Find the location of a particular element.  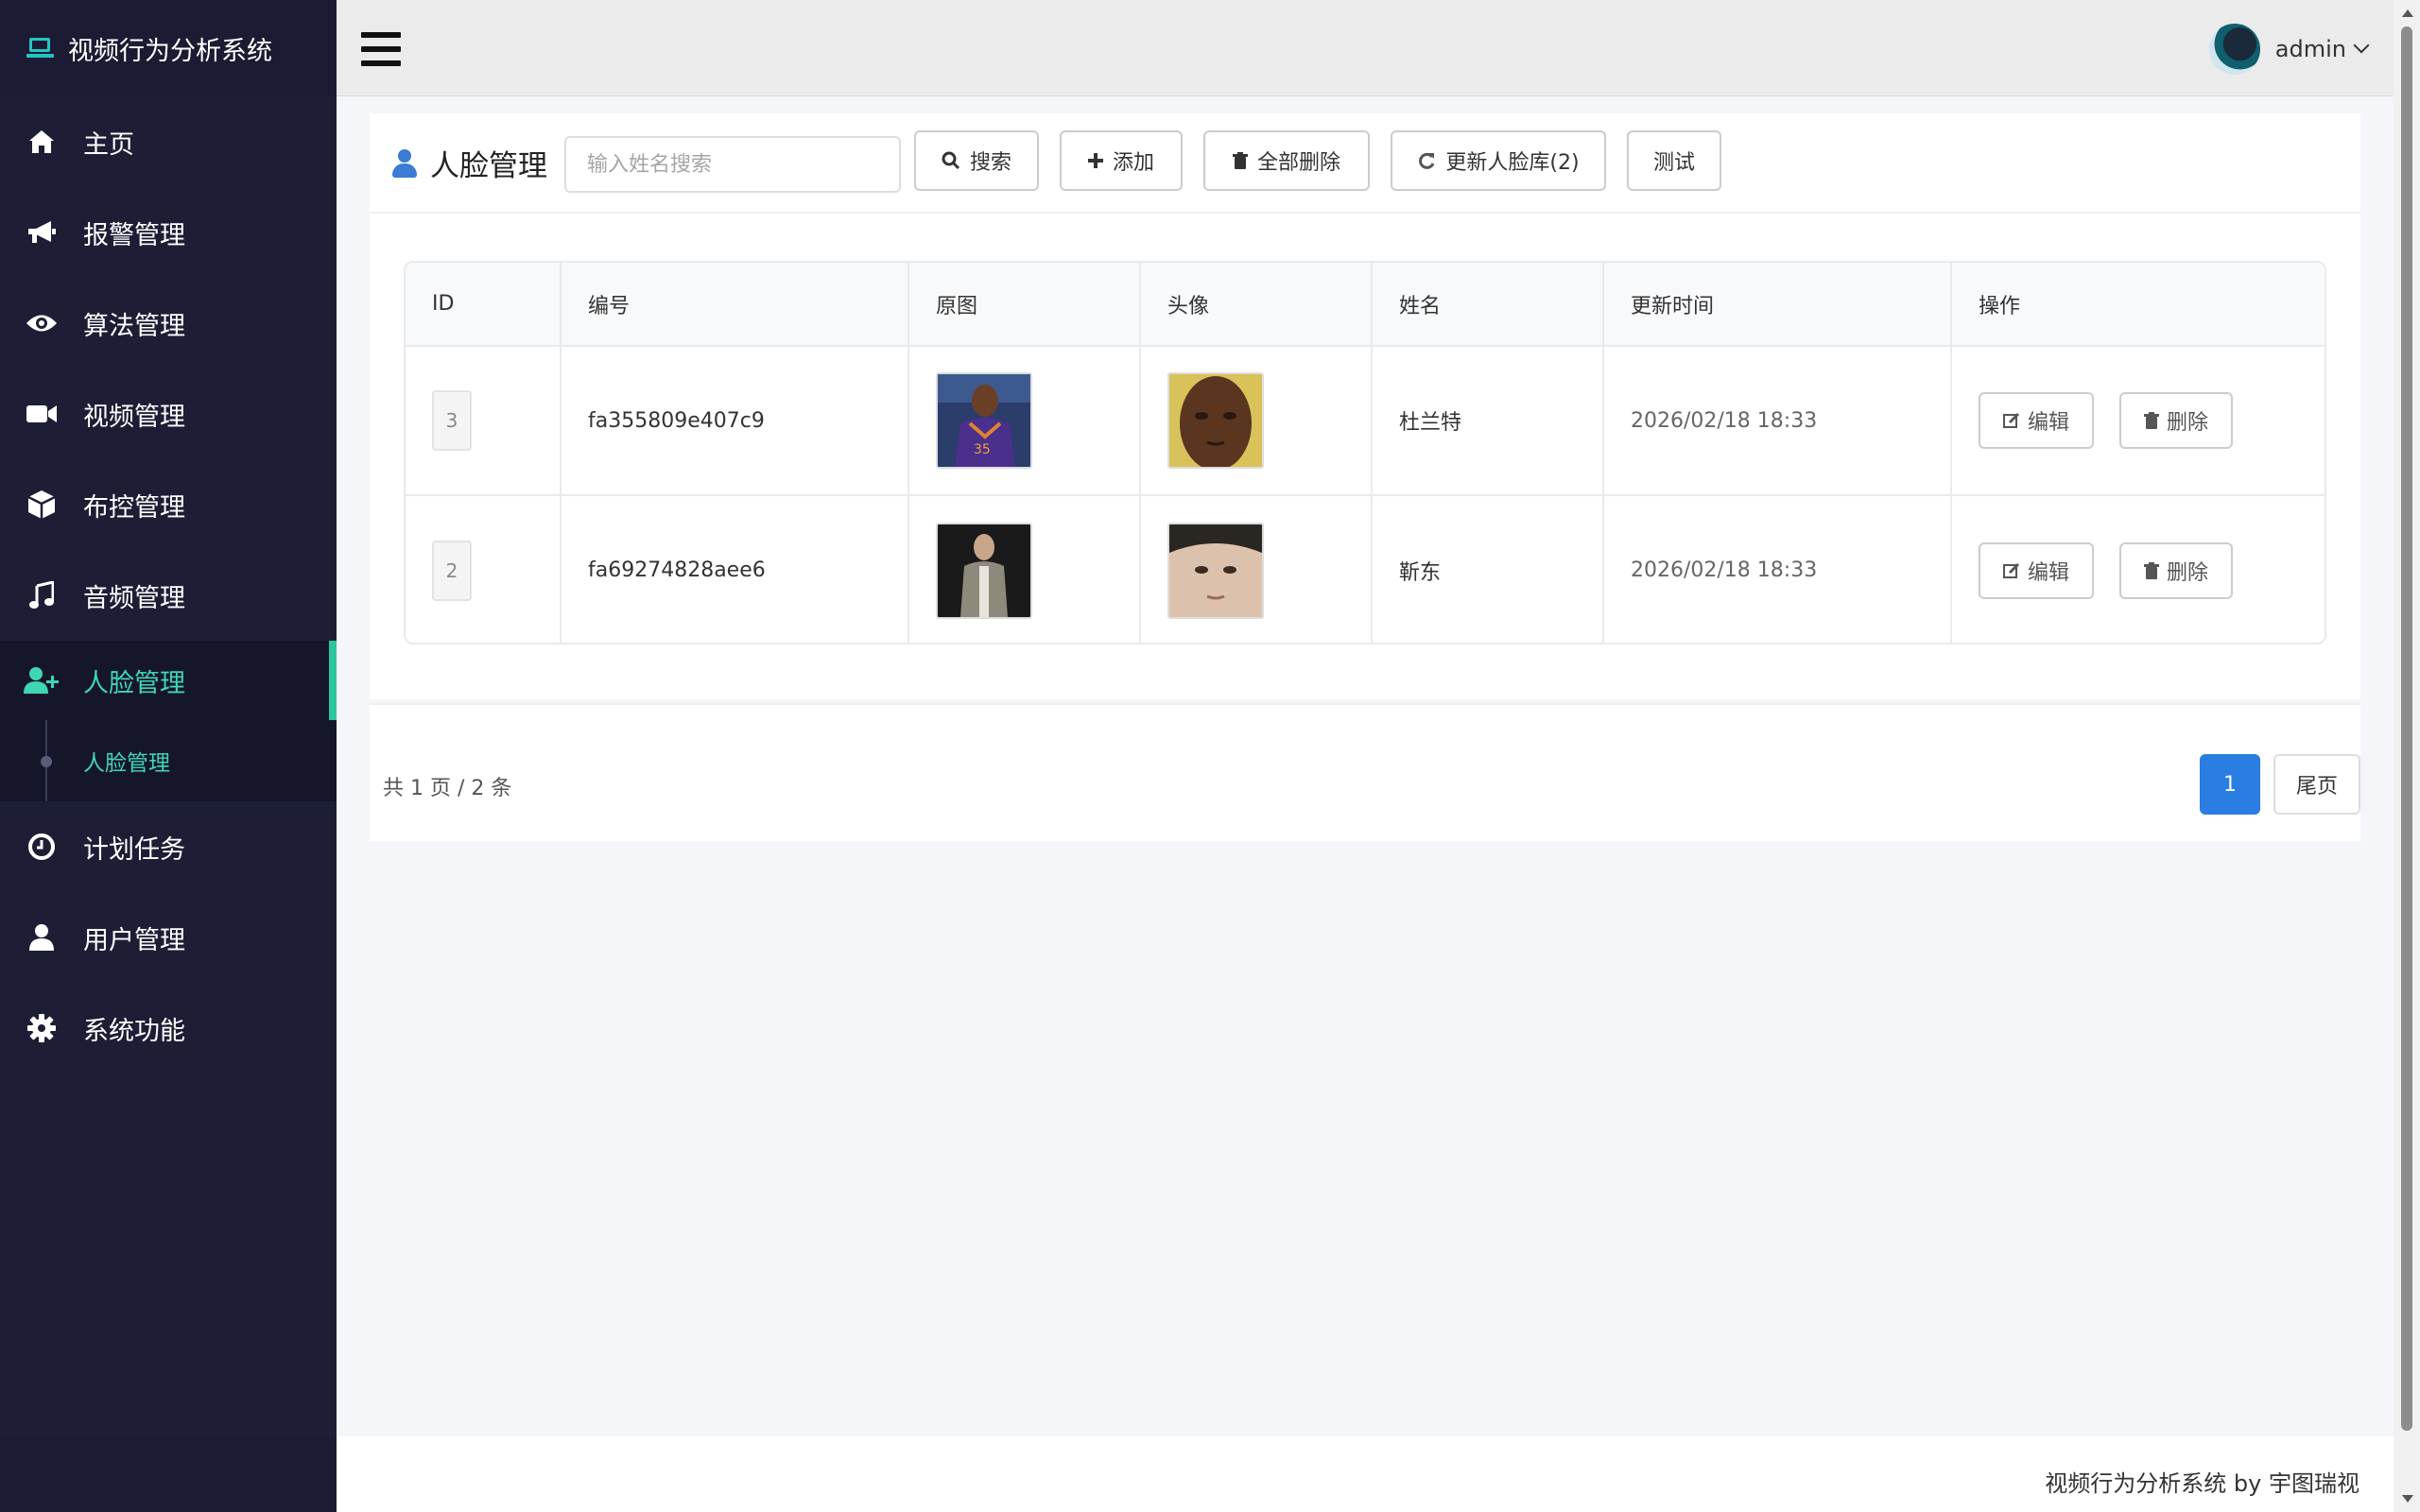

sidebar-item-alarm: 报警管理 is located at coordinates (169, 232).